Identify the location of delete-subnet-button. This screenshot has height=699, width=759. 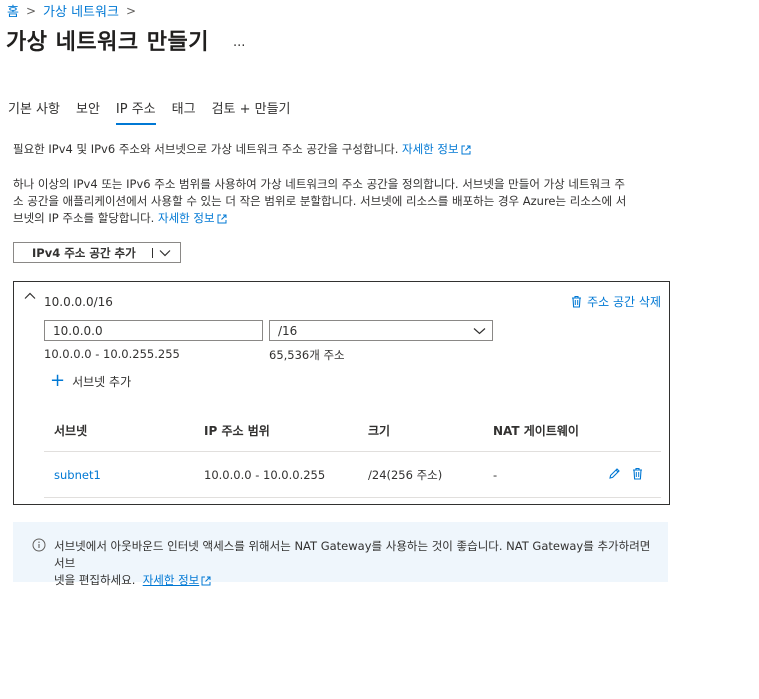
(637, 475).